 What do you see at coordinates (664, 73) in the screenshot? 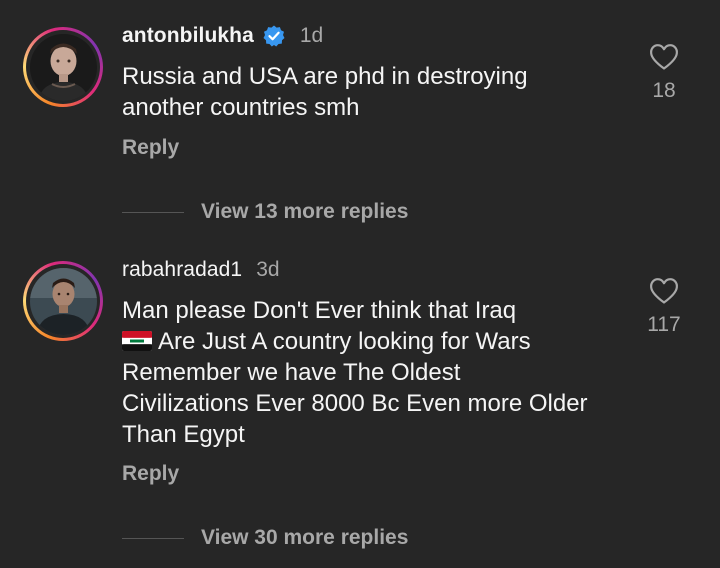
I see `like-control: 18` at bounding box center [664, 73].